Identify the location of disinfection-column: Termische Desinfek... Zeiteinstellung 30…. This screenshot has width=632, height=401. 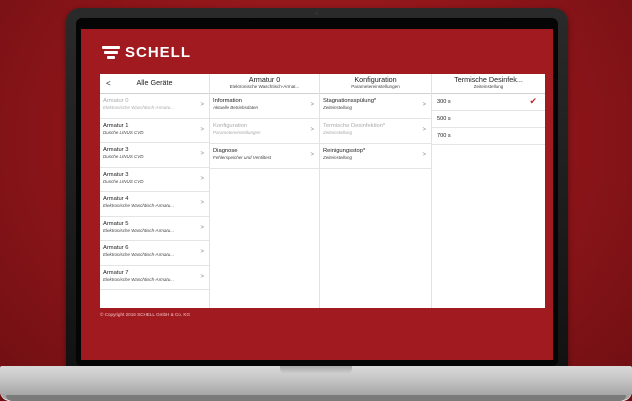
(488, 191).